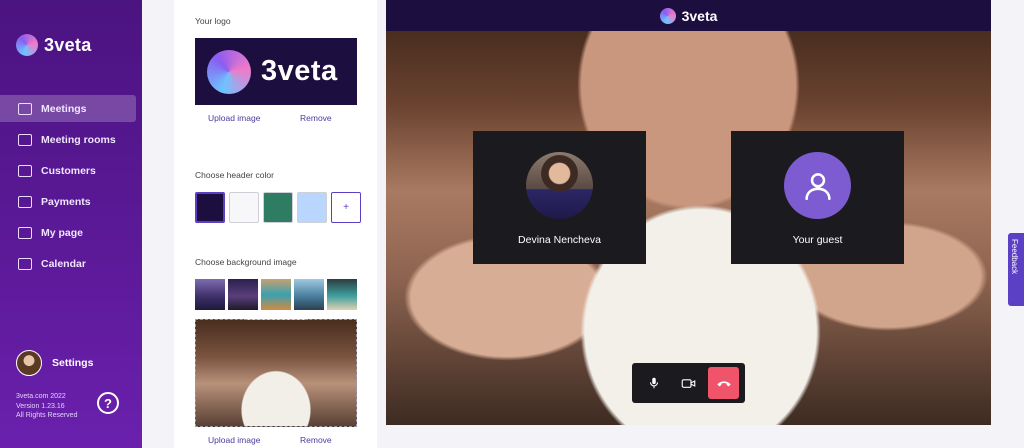 This screenshot has width=1024, height=448. Describe the element at coordinates (25, 201) in the screenshot. I see `credit-card-icon` at that location.